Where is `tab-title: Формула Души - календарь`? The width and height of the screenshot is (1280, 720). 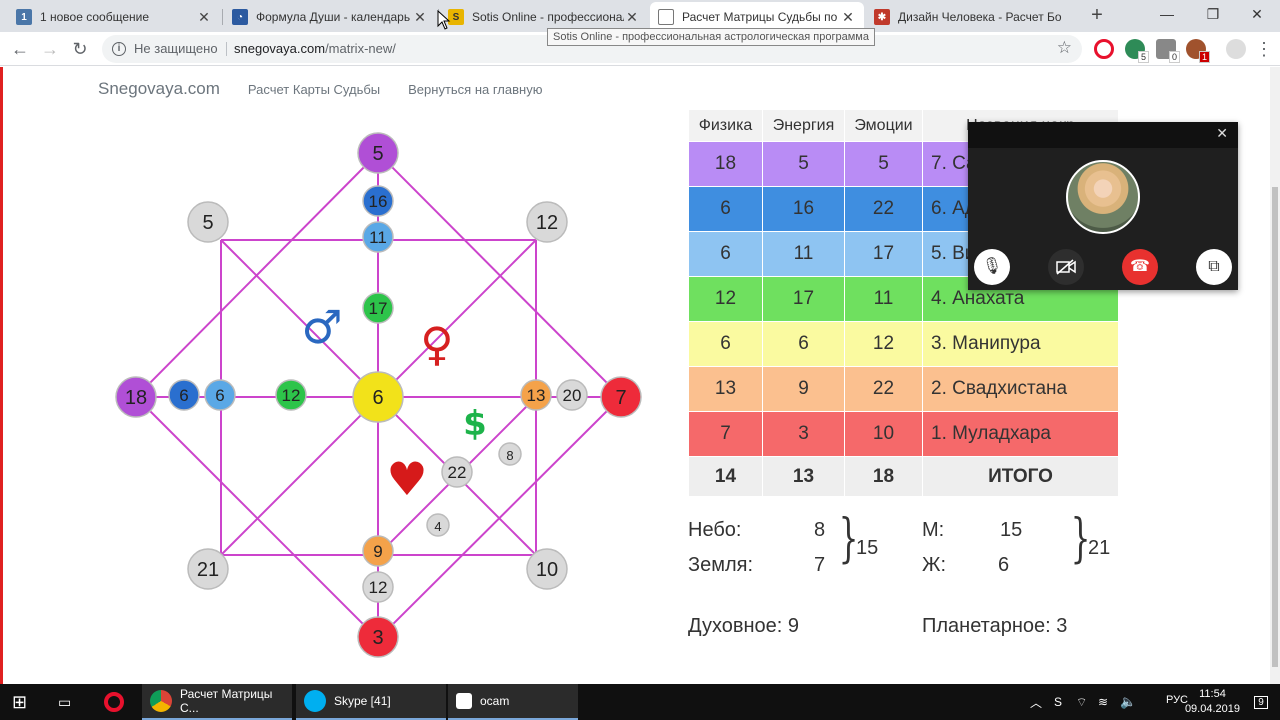
tab-title: Формула Души - календарь is located at coordinates (333, 17).